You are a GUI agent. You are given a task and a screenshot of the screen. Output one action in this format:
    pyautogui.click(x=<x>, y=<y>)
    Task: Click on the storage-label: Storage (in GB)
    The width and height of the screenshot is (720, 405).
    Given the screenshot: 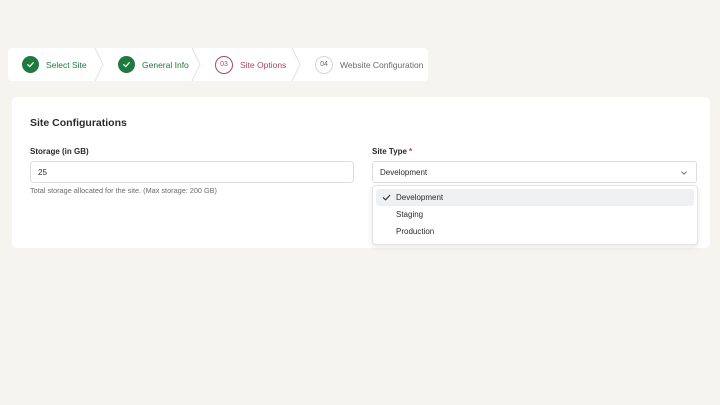 What is the action you would take?
    pyautogui.click(x=59, y=151)
    